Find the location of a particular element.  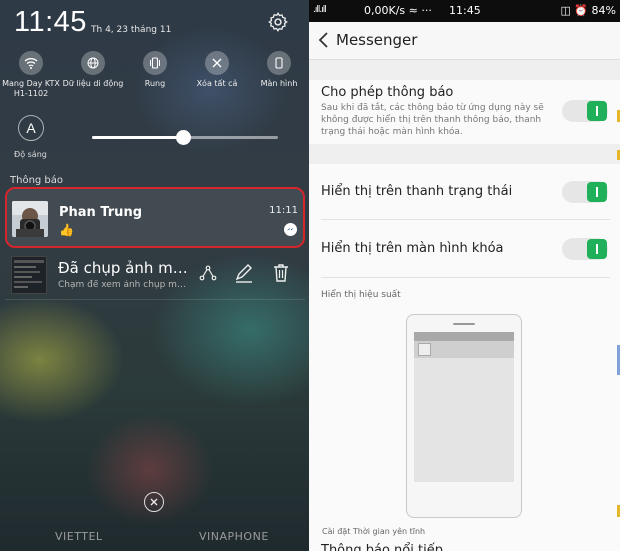

clear-all-button is located at coordinates (154, 502).